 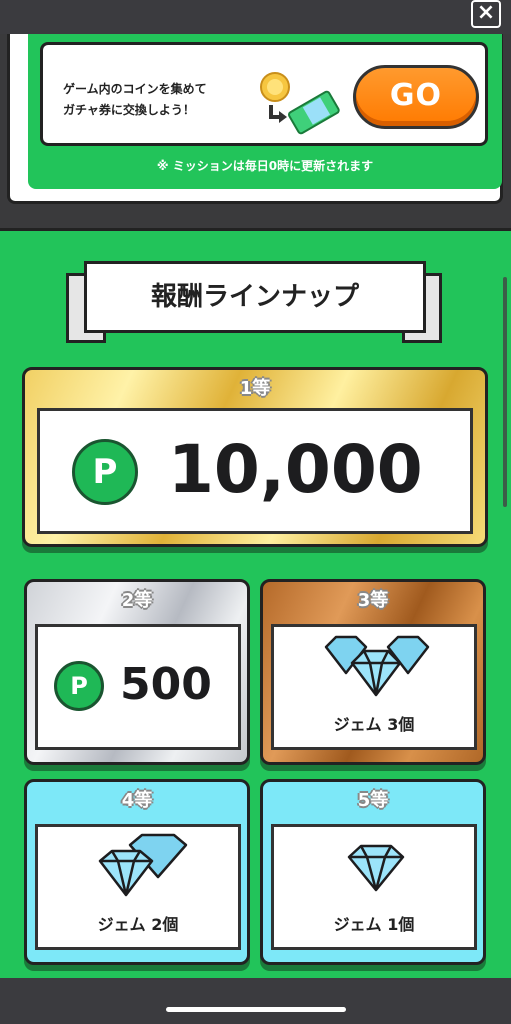 I want to click on top-bar: ×, so click(x=255, y=17).